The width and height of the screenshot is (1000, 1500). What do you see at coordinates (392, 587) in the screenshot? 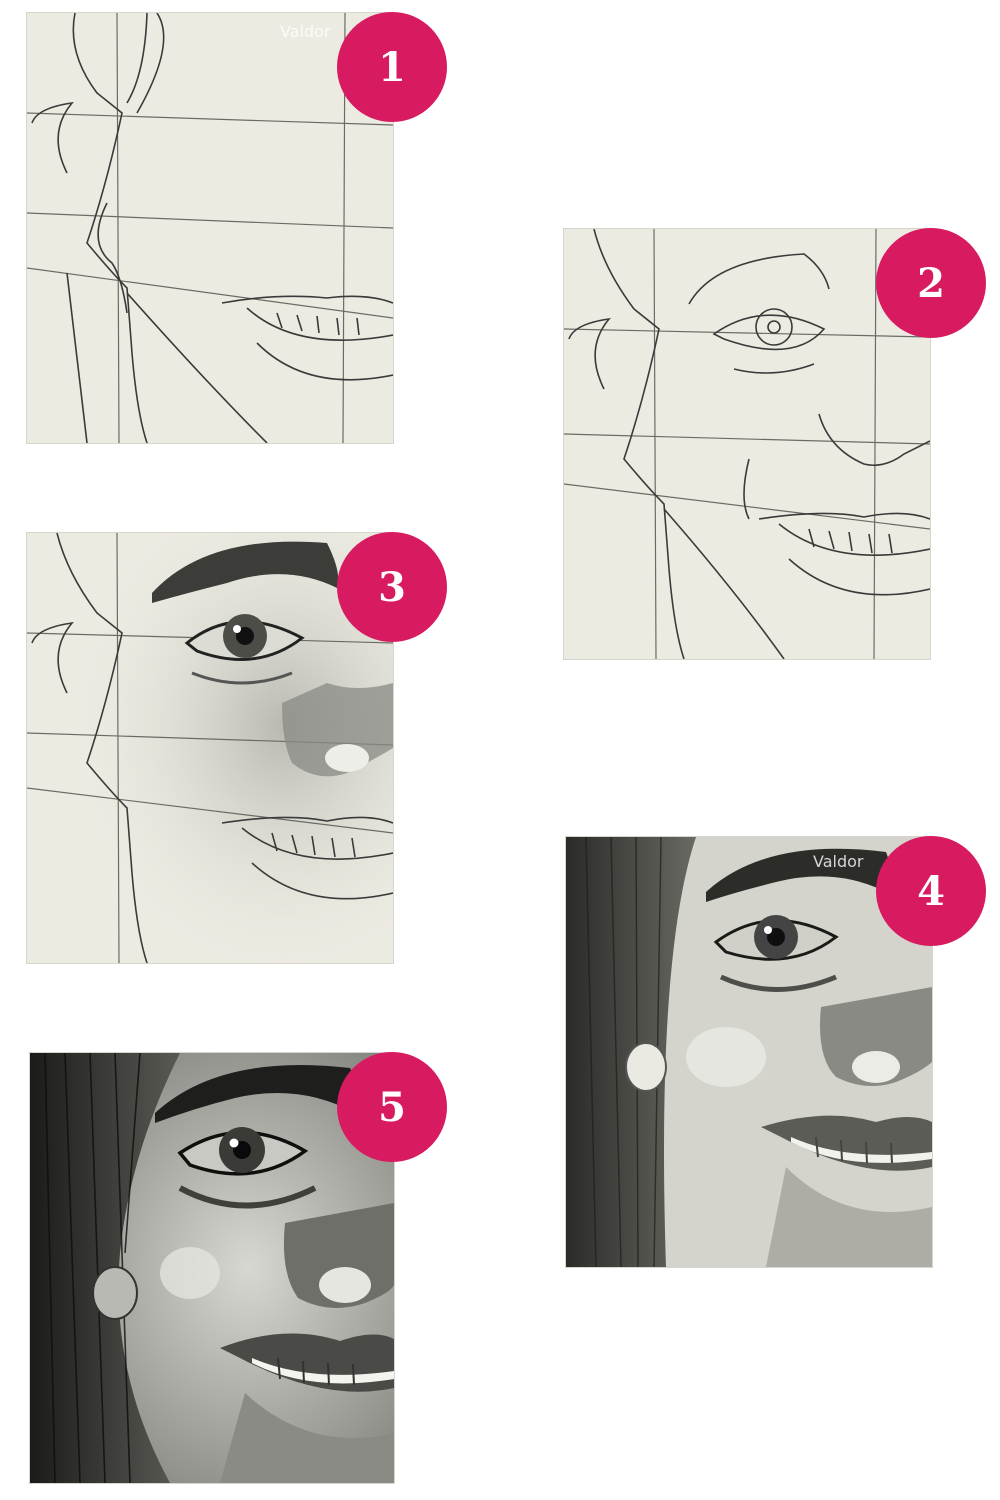
I see `step-3-badge: 3` at bounding box center [392, 587].